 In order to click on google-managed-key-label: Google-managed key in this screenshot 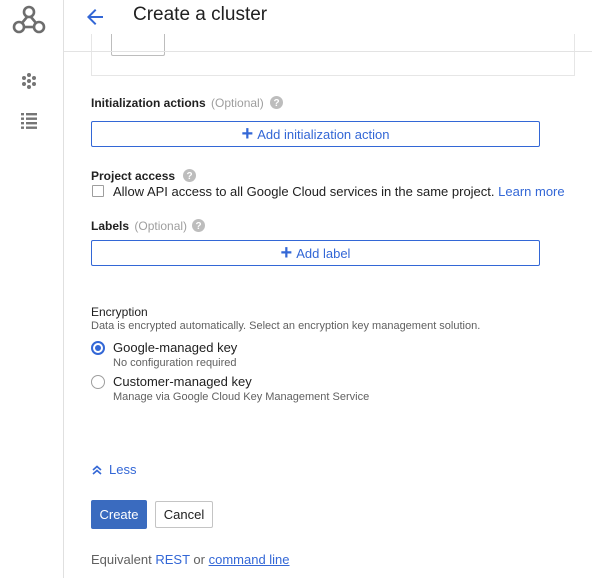, I will do `click(175, 347)`.